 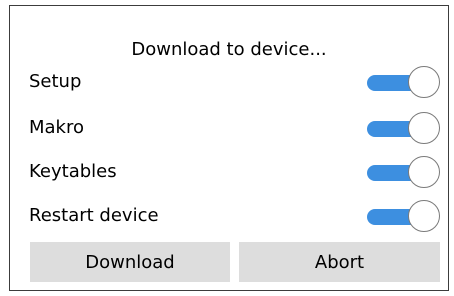 What do you see at coordinates (404, 173) in the screenshot?
I see `keytables-toggle` at bounding box center [404, 173].